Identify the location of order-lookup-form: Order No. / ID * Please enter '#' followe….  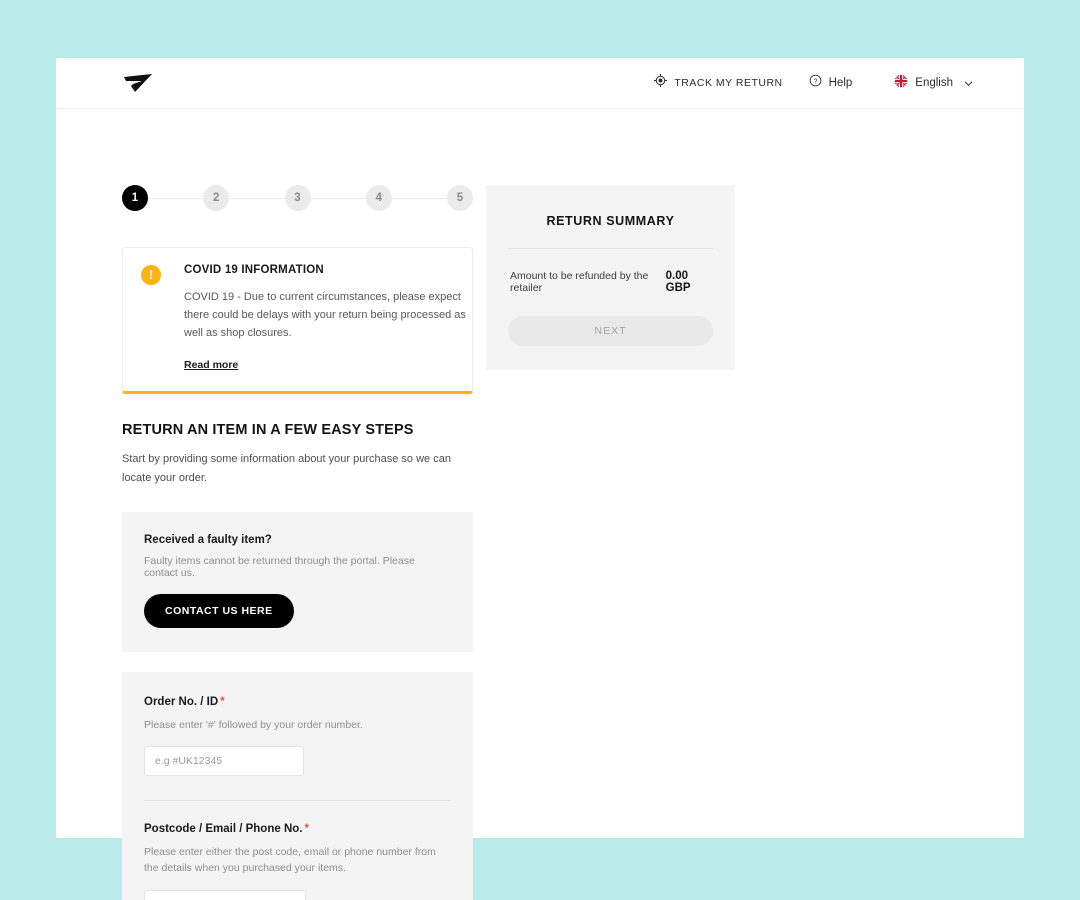
(297, 785).